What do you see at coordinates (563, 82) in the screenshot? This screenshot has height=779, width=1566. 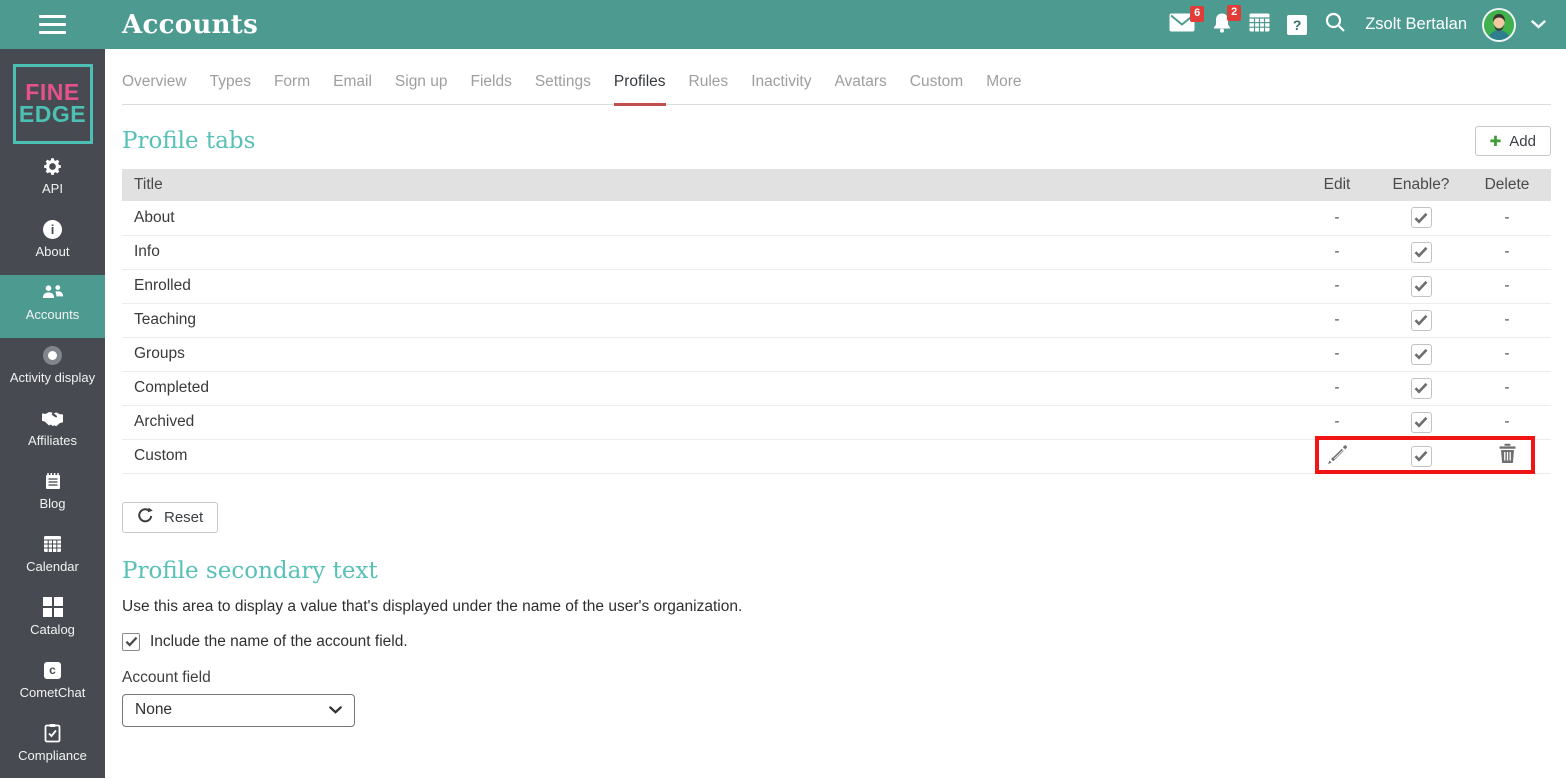 I see `tab-settings: Settings` at bounding box center [563, 82].